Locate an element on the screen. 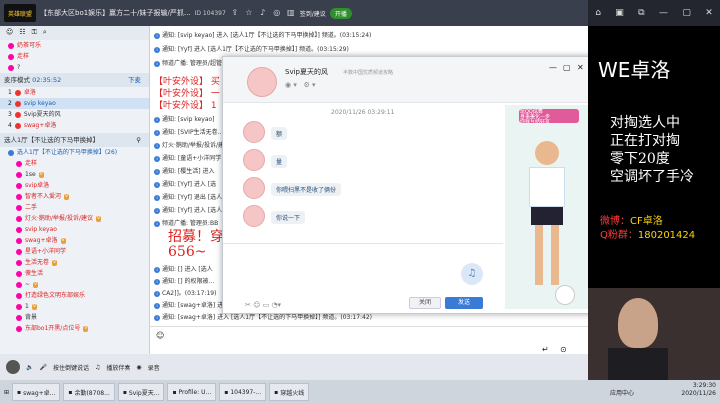 This screenshot has width=720, height=404. chat-line: i CA2]]。(03:17:19) is located at coordinates (185, 292).